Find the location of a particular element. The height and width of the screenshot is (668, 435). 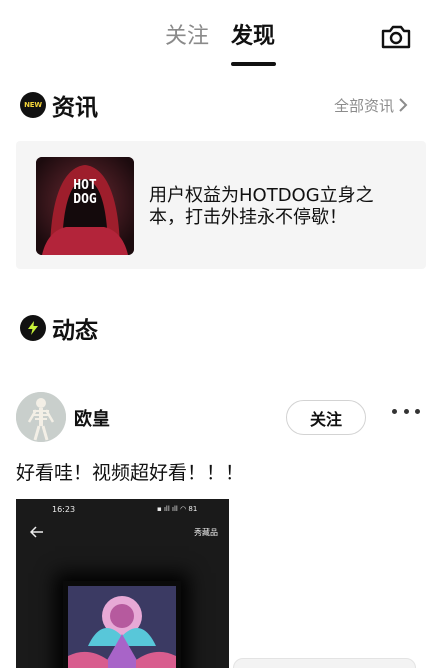

collection-label: 秀藏品 is located at coordinates (206, 532).